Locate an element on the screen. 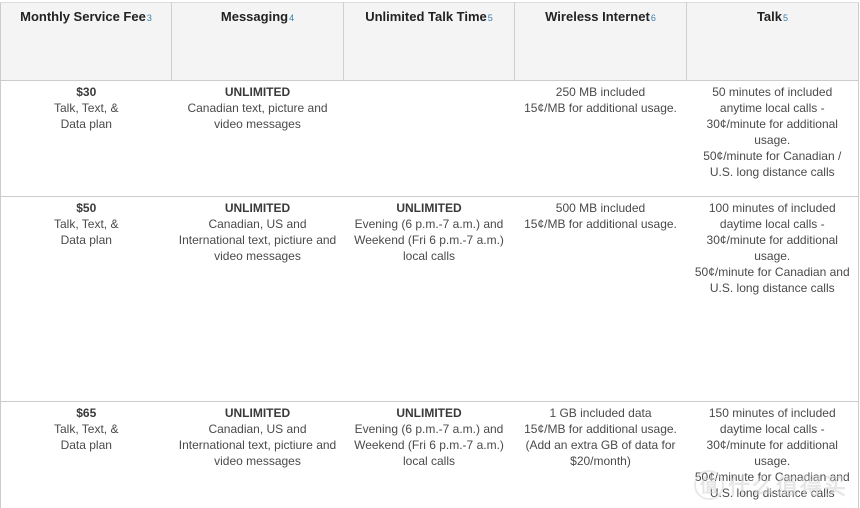 The image size is (860, 508). header-label: Monthly Service Fee is located at coordinates (83, 16).